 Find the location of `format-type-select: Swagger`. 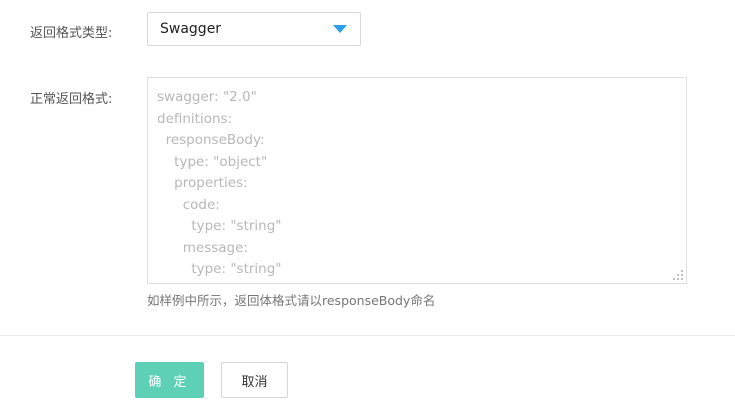

format-type-select: Swagger is located at coordinates (254, 29).